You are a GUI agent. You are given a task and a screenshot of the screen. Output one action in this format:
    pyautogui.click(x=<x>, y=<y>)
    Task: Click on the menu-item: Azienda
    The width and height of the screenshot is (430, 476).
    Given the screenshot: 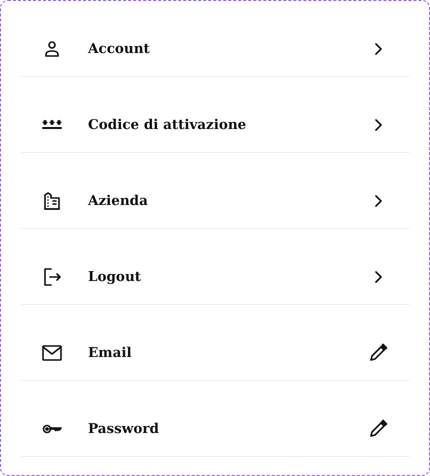 What is the action you would take?
    pyautogui.click(x=215, y=191)
    